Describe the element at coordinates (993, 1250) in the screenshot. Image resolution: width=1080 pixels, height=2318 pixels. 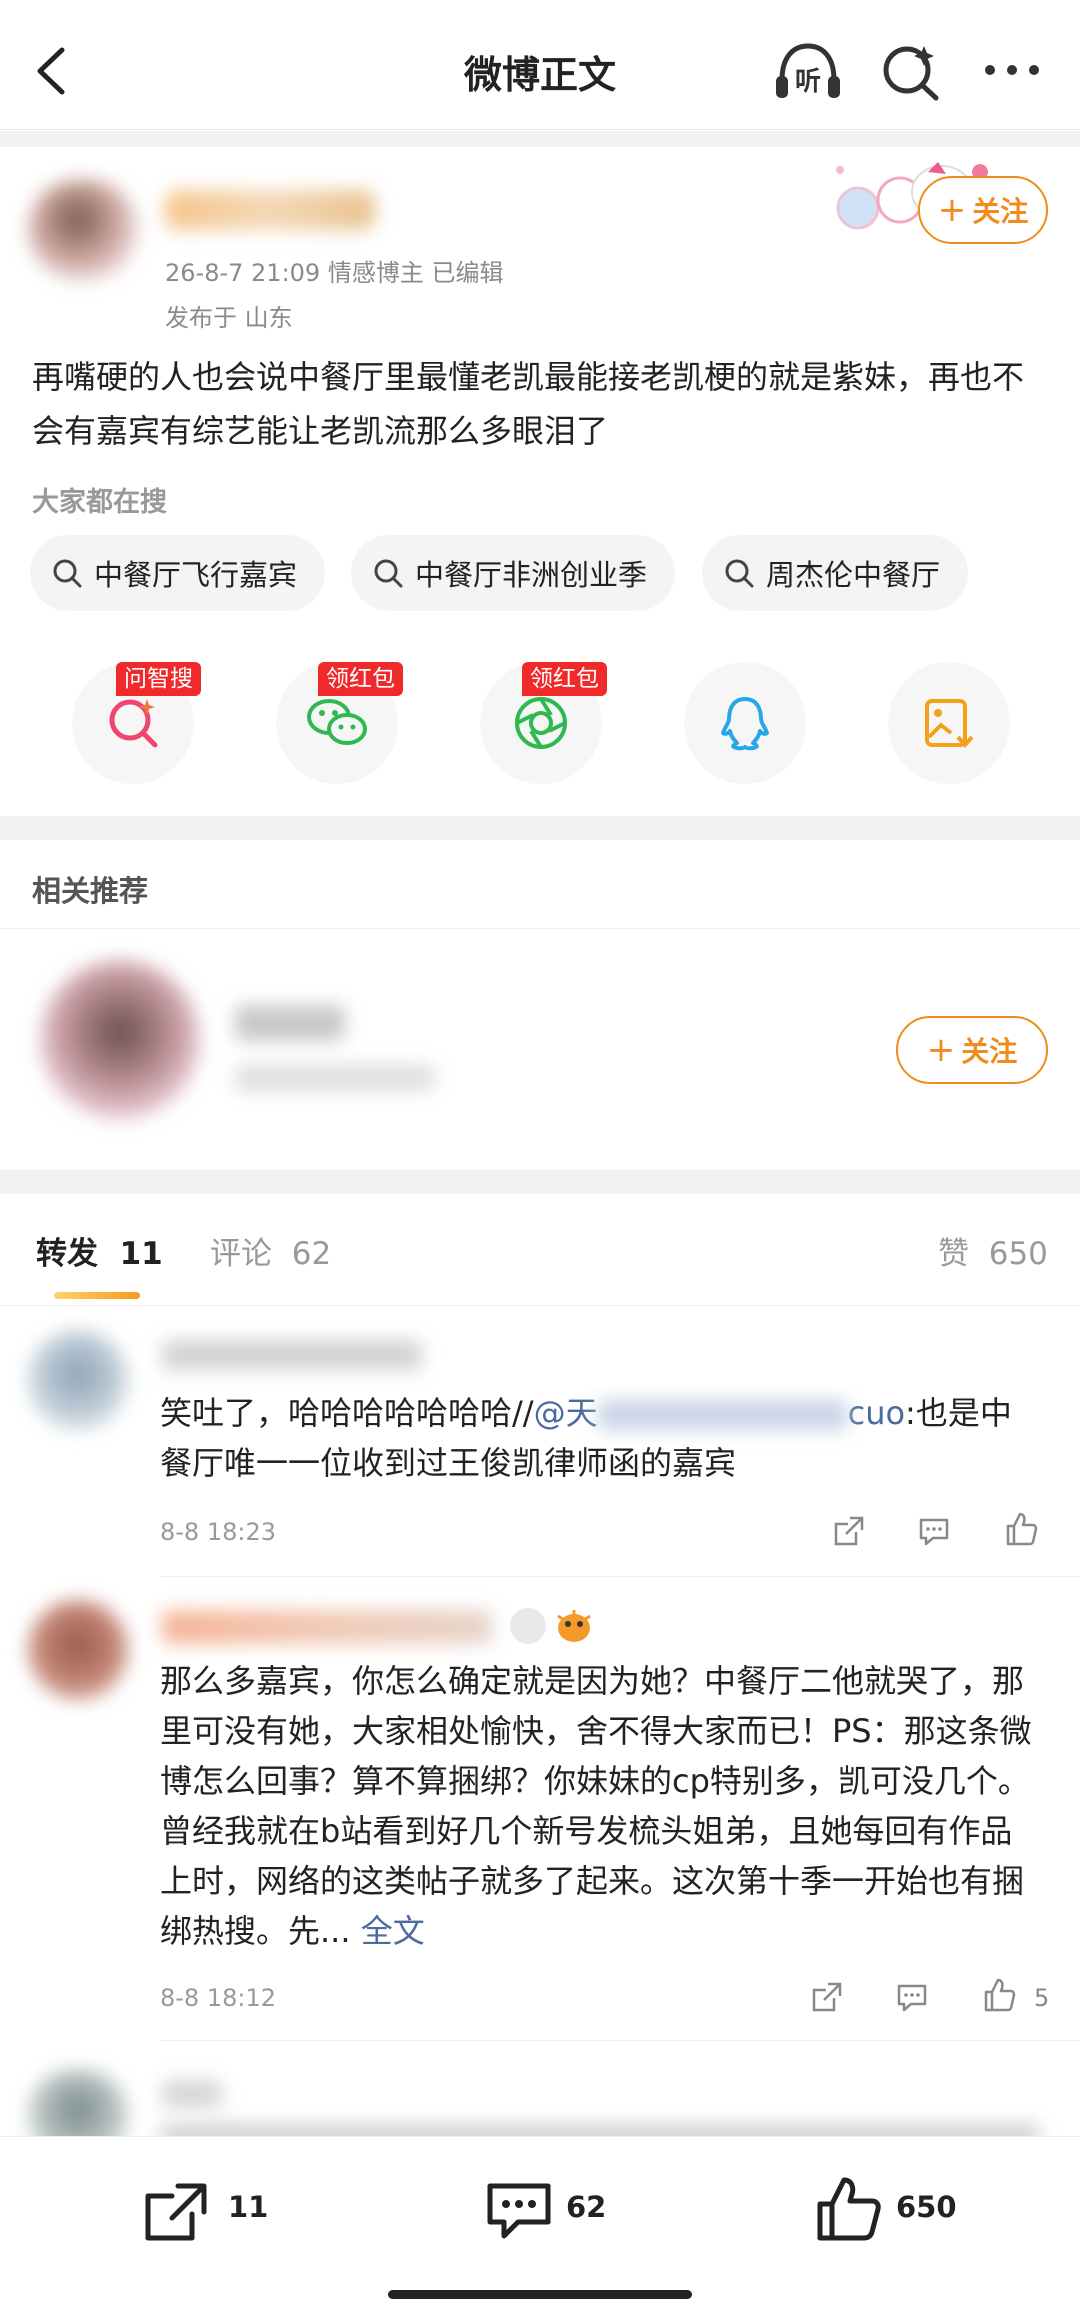
I see `tab-like: 赞 650` at that location.